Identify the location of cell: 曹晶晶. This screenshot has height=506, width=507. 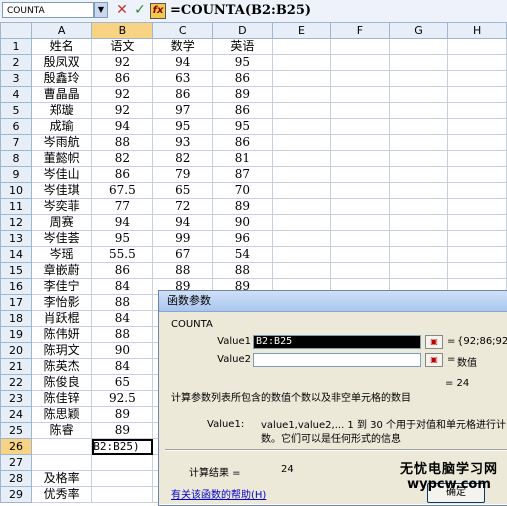
(61, 94).